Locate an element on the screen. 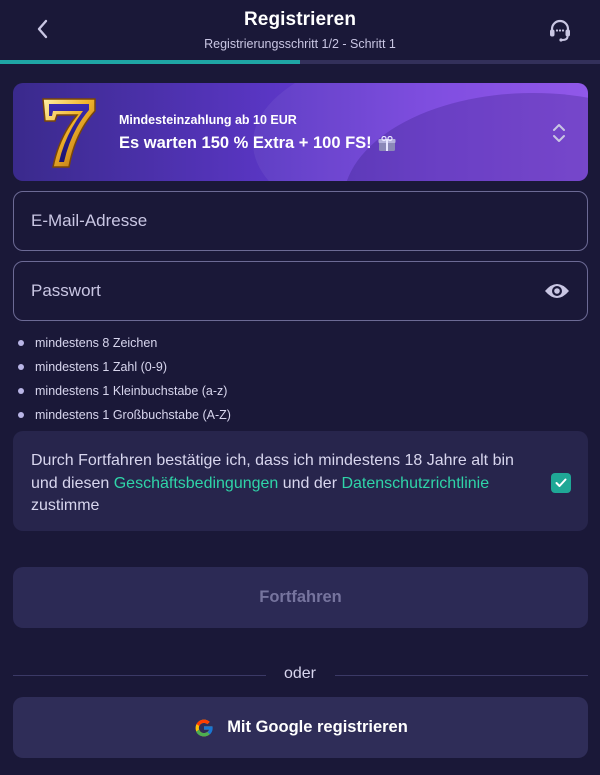 The image size is (600, 775). toggle-password-visibility-button is located at coordinates (557, 291).